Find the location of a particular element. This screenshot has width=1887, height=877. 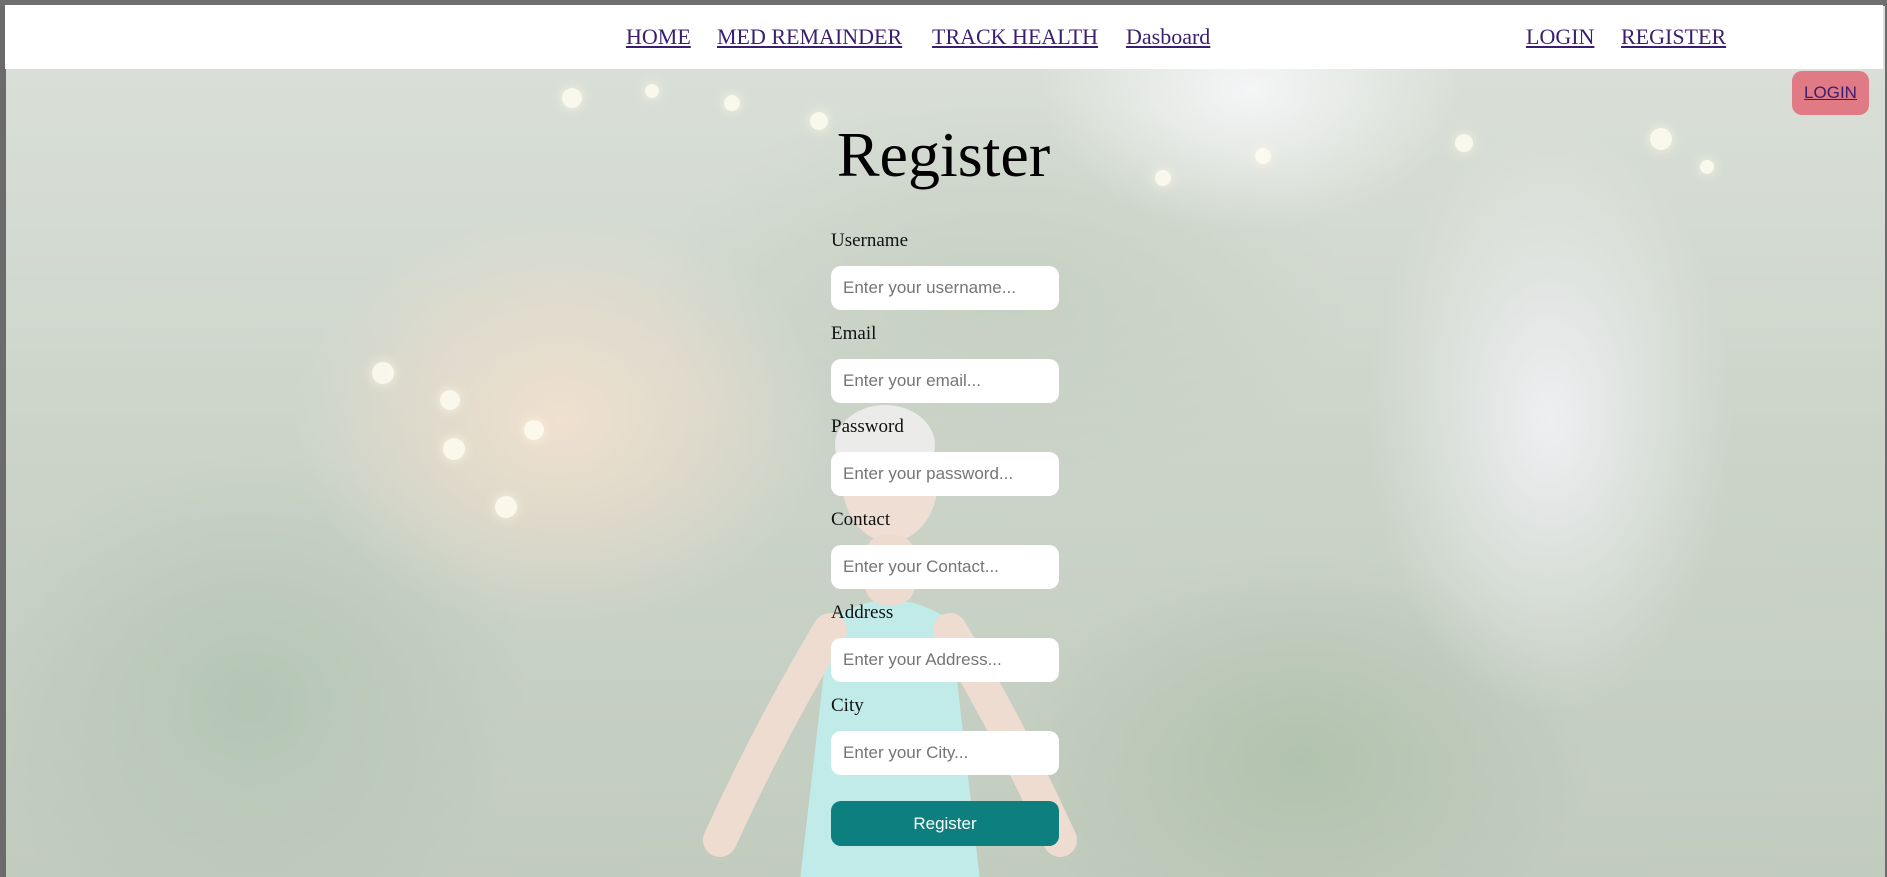

city-label: City is located at coordinates (847, 705).